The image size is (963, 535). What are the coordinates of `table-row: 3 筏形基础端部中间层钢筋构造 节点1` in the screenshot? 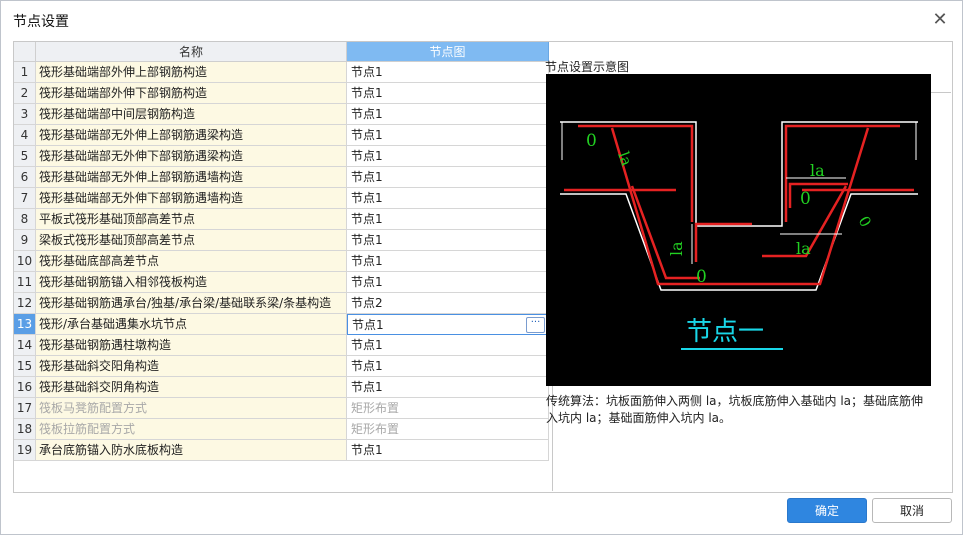 It's located at (281, 114).